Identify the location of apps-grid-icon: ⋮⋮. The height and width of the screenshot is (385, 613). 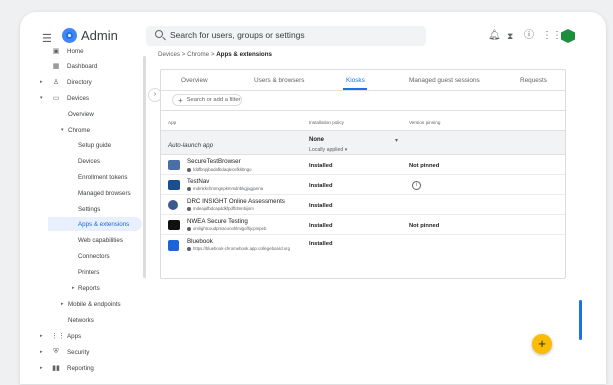
(552, 36).